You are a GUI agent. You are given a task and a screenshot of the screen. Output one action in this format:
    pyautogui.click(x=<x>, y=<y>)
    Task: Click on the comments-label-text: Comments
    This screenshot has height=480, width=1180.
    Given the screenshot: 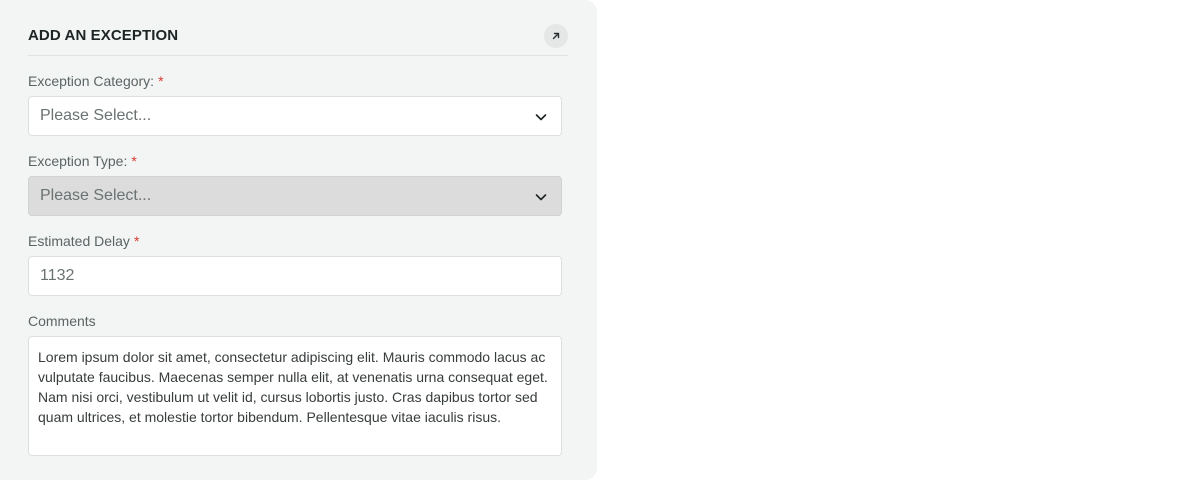 What is the action you would take?
    pyautogui.click(x=62, y=321)
    